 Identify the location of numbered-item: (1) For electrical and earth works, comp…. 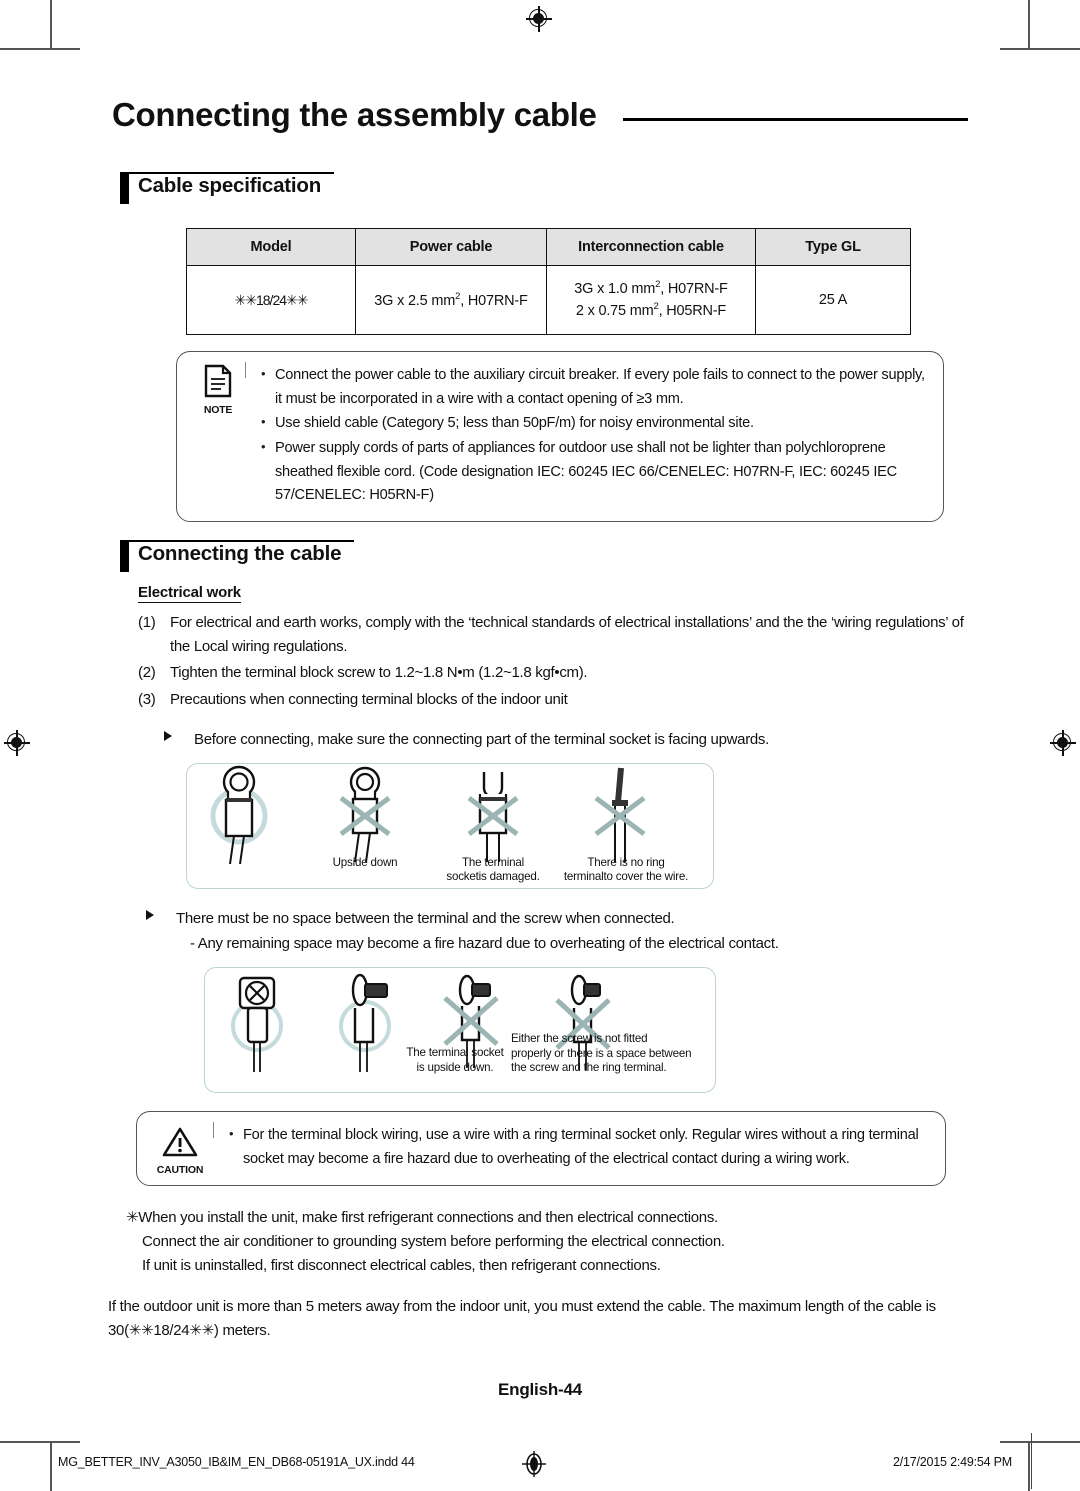
(553, 634).